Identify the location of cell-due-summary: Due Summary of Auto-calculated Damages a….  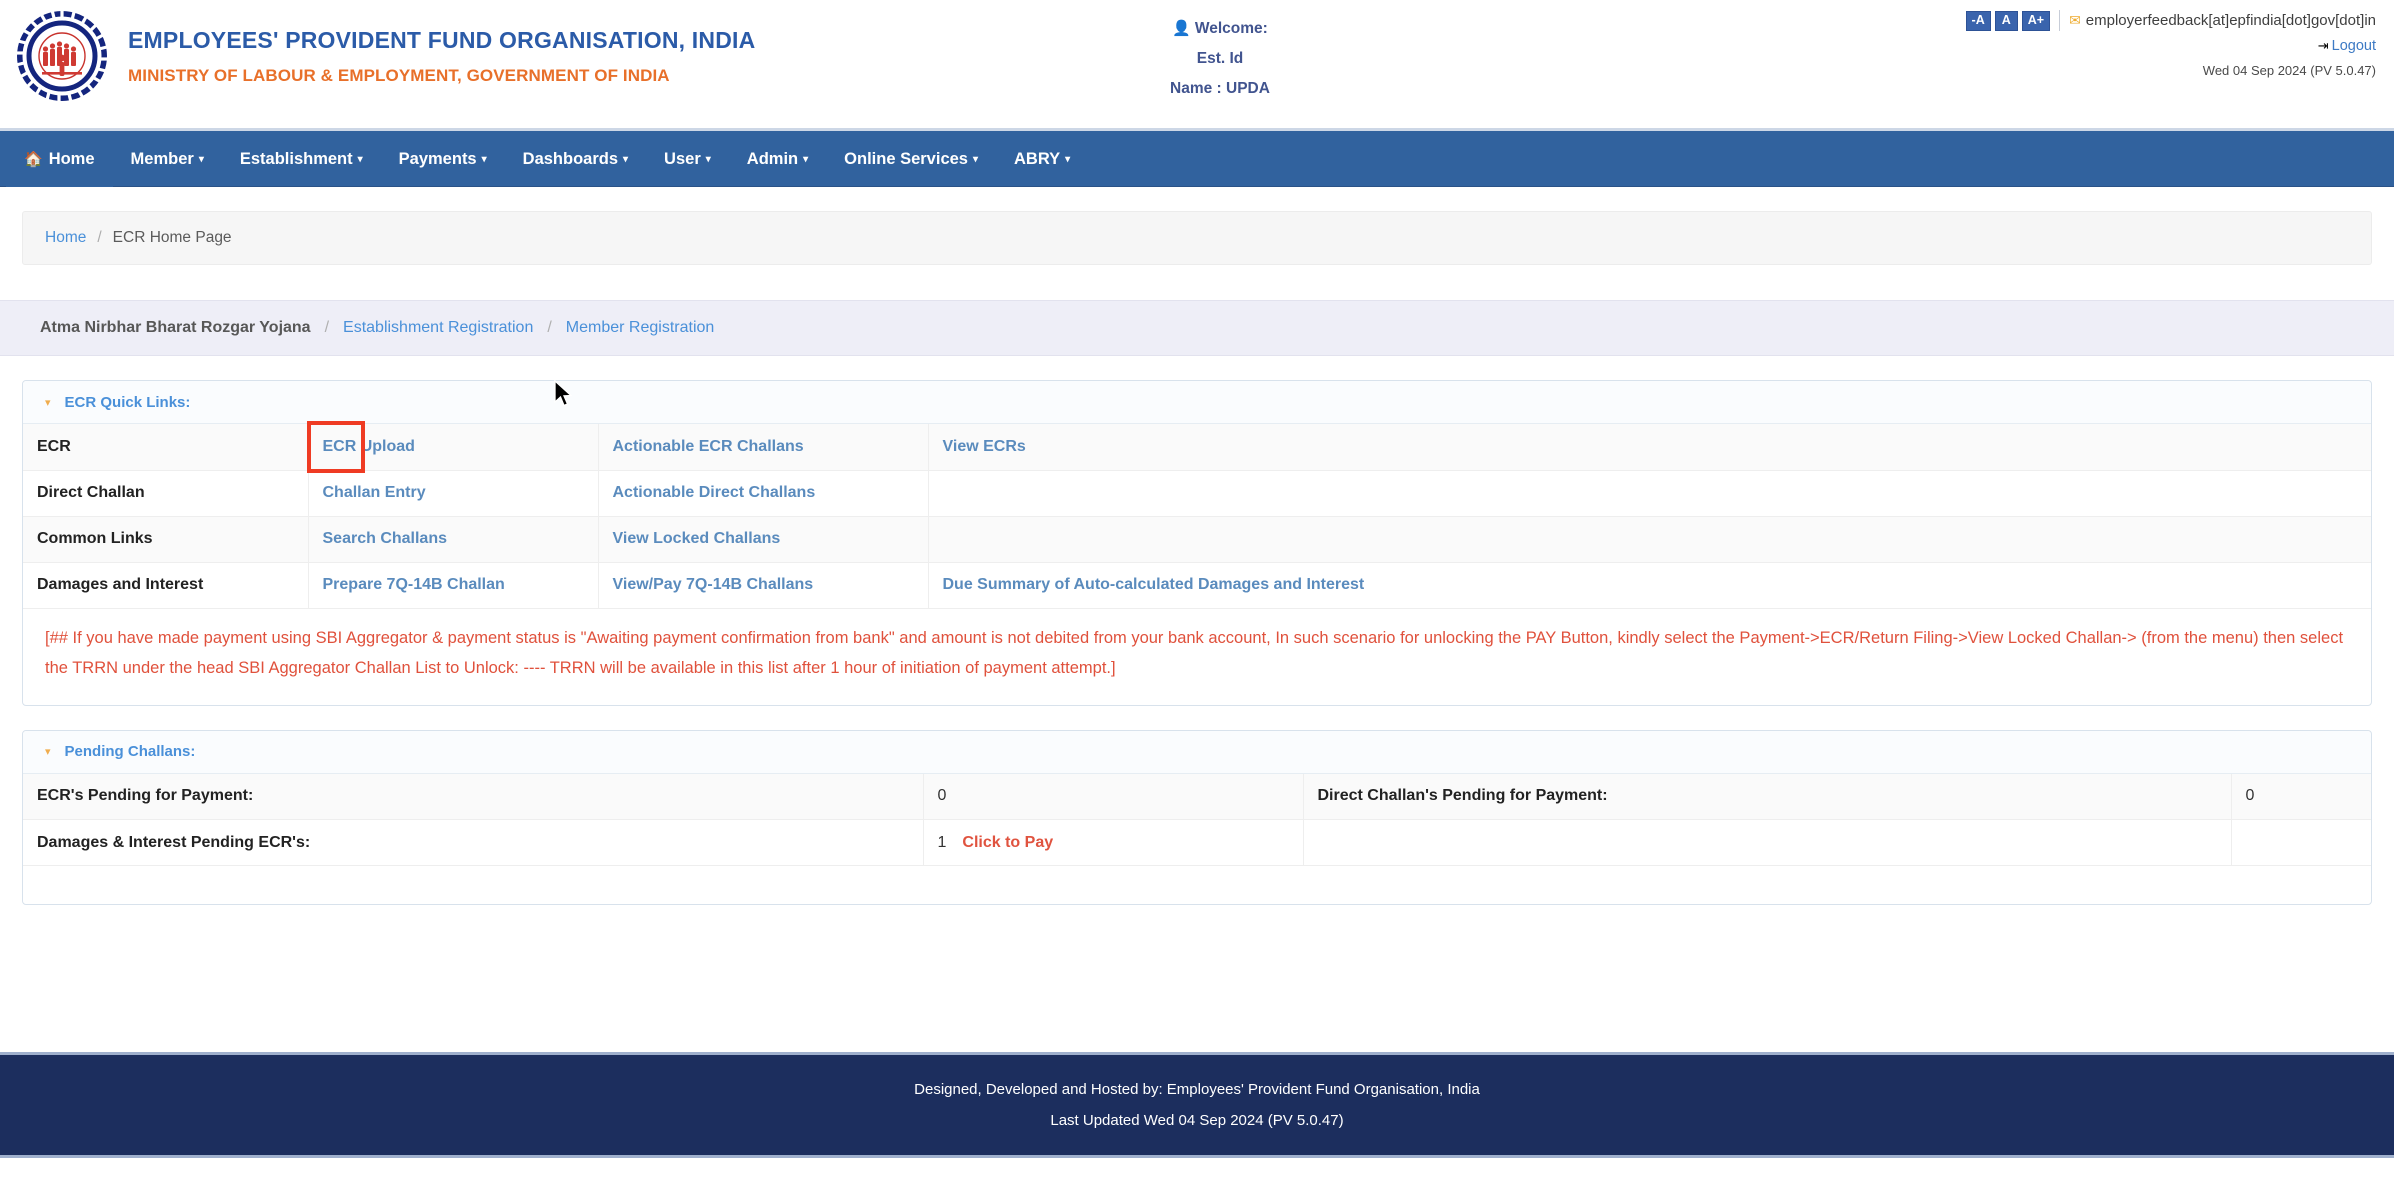
(1649, 585).